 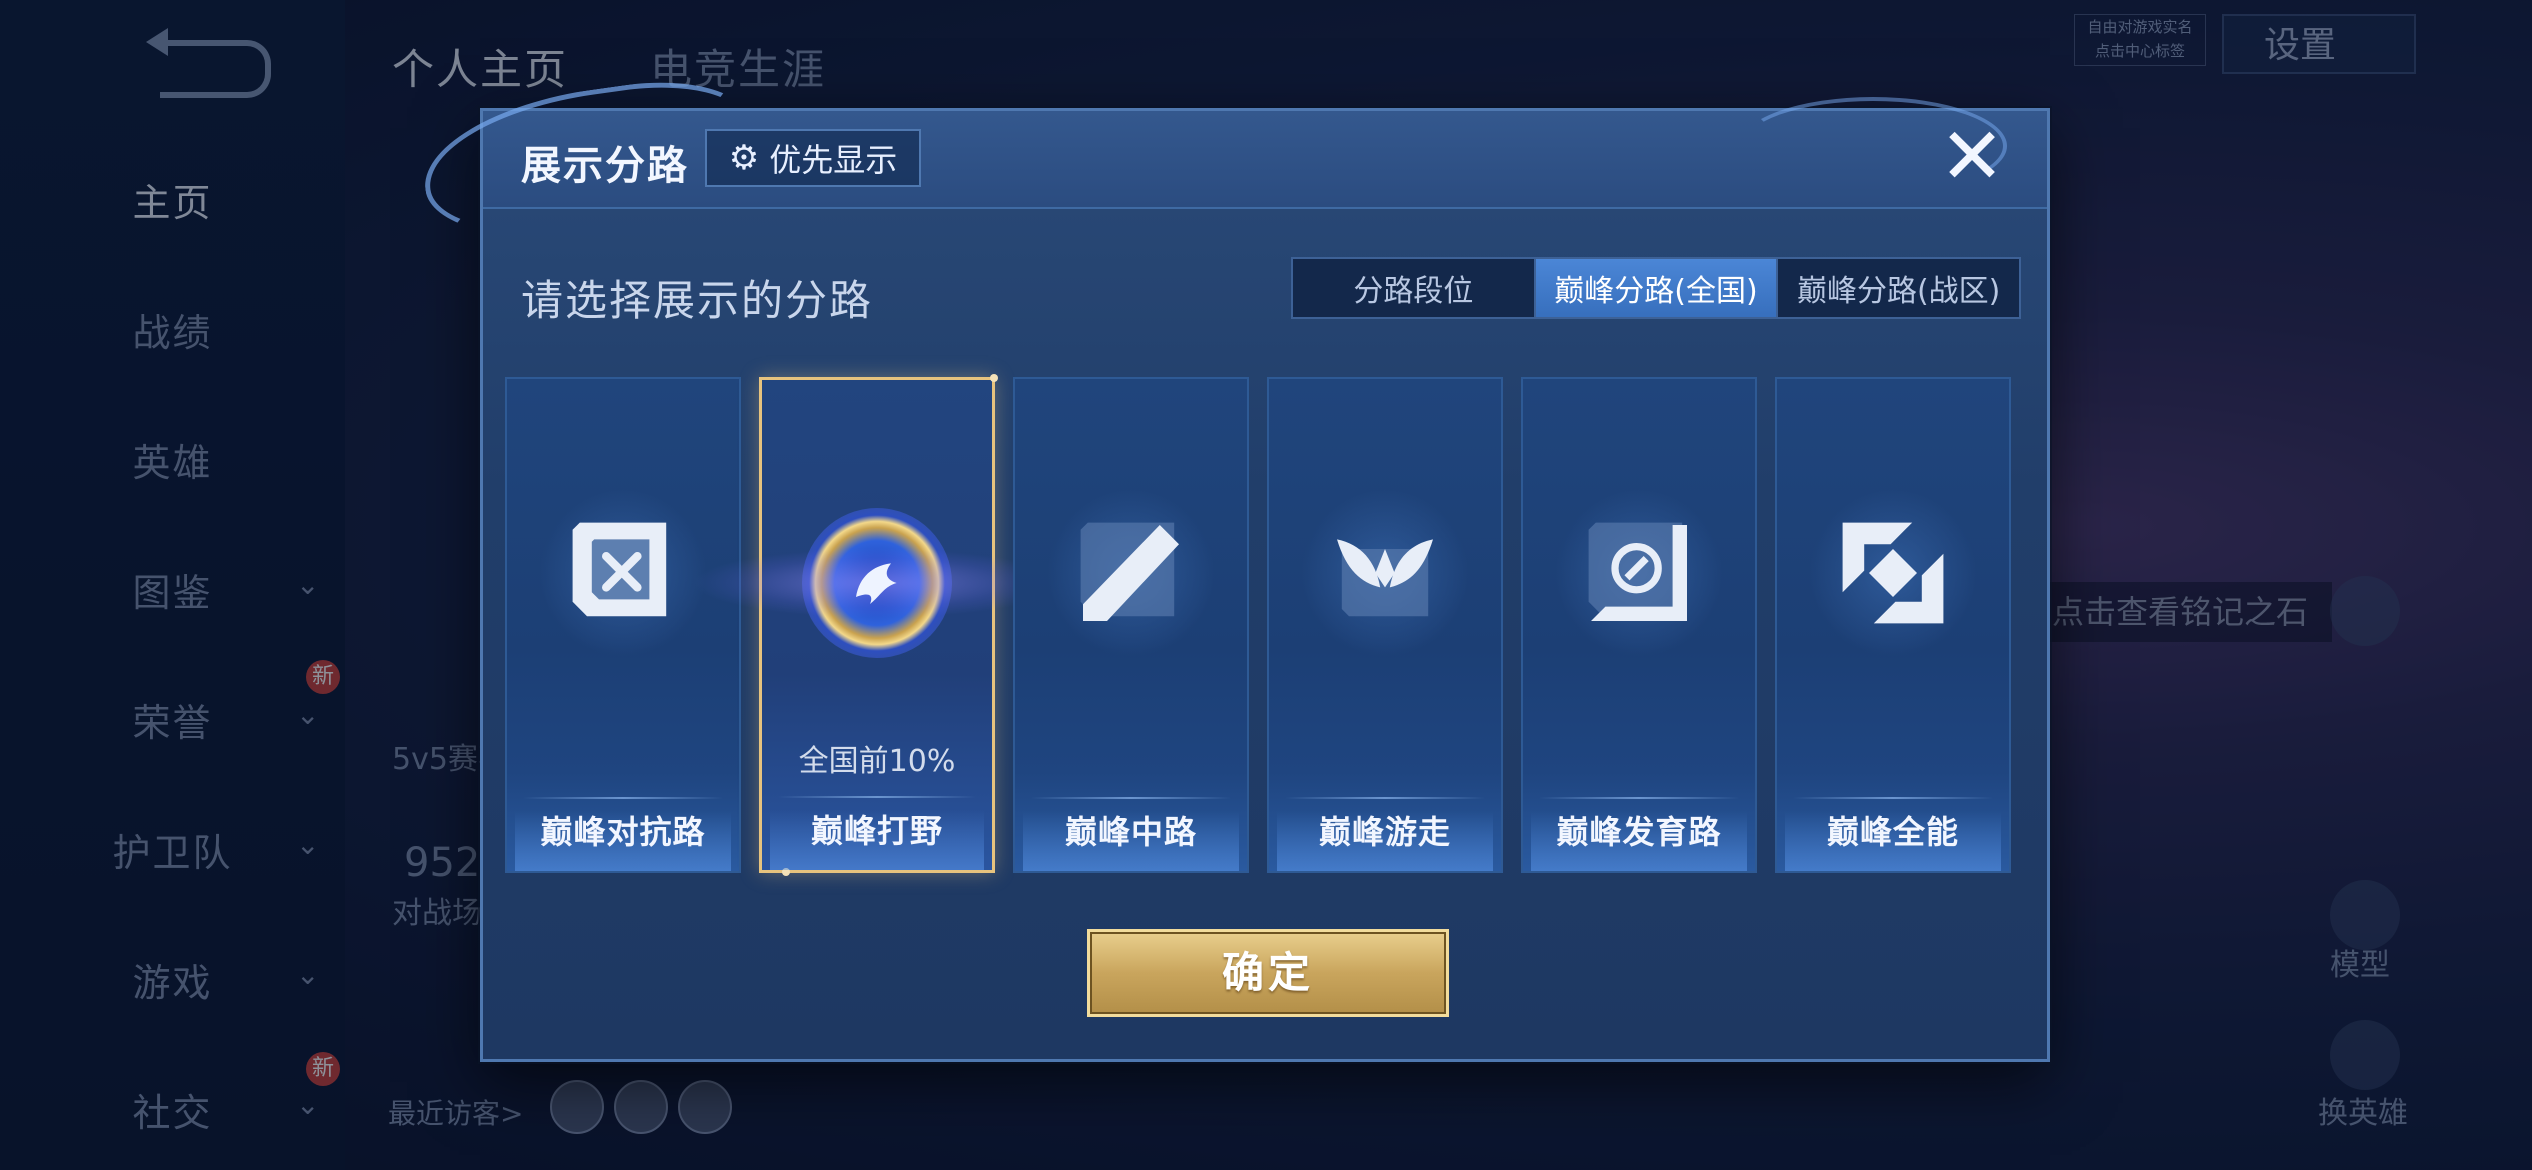 I want to click on left-navigation: 主页 战绩 英雄 图鉴 ⌄ 荣誉 ⌄ 新 护卫队 ⌄ 游戏 ⌄ 社交 ⌄ 新, so click(x=172, y=585).